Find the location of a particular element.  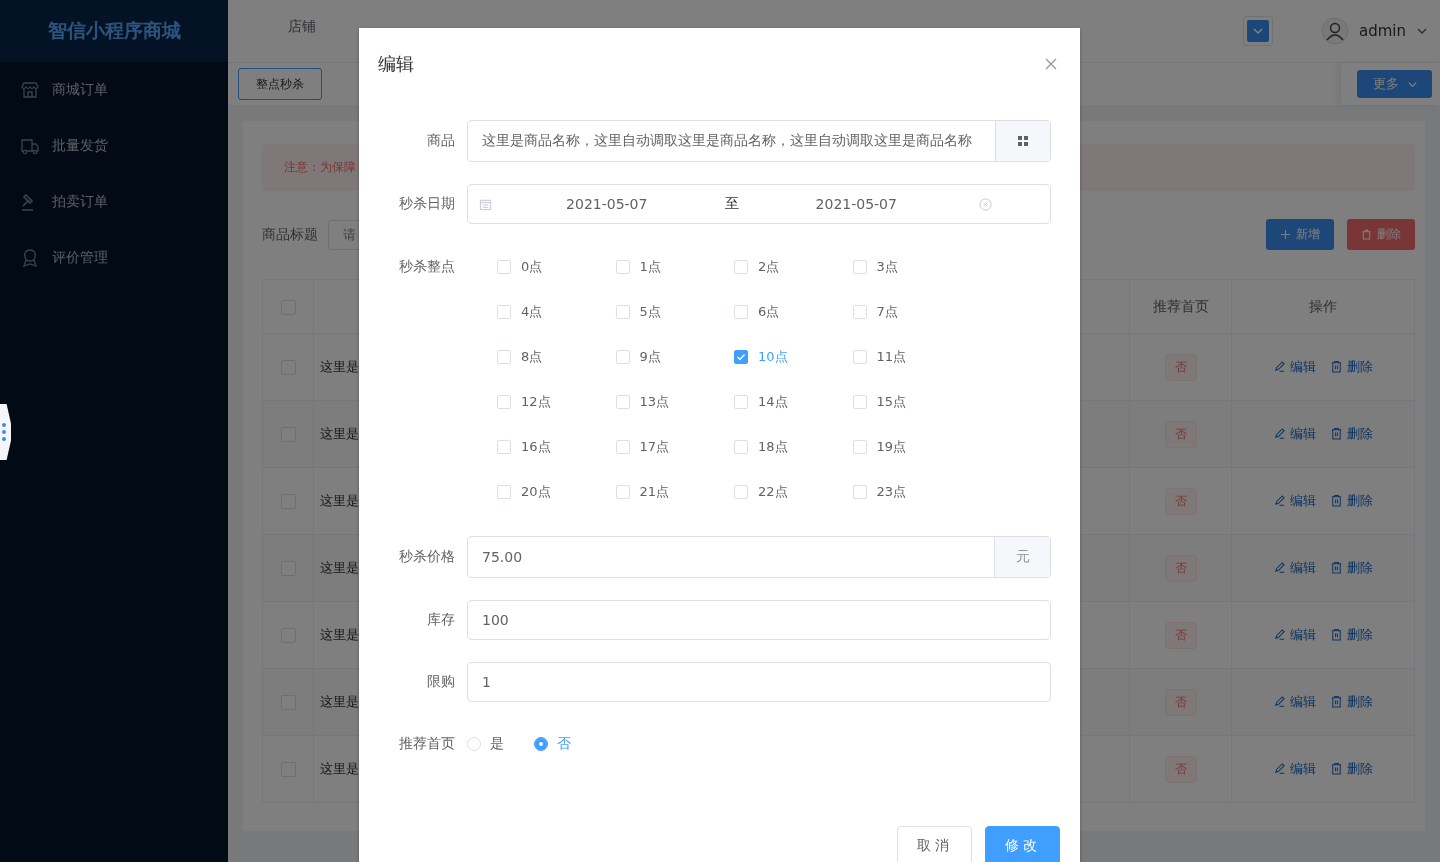

hour-checkbox: 13点 is located at coordinates (642, 401).